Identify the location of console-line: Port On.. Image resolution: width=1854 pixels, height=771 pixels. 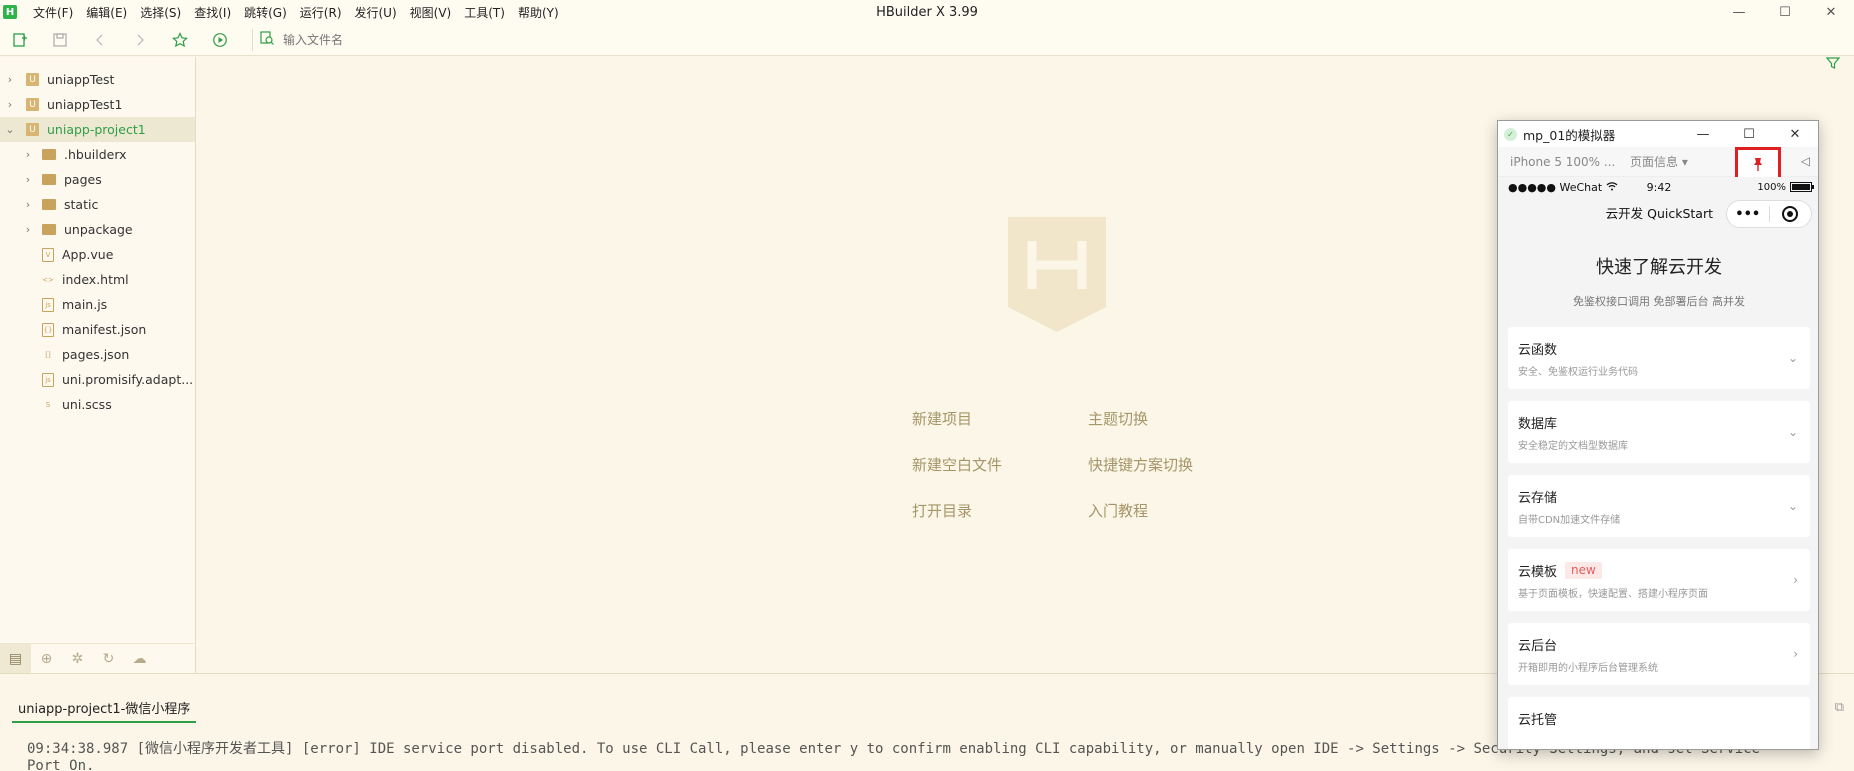
(61, 764).